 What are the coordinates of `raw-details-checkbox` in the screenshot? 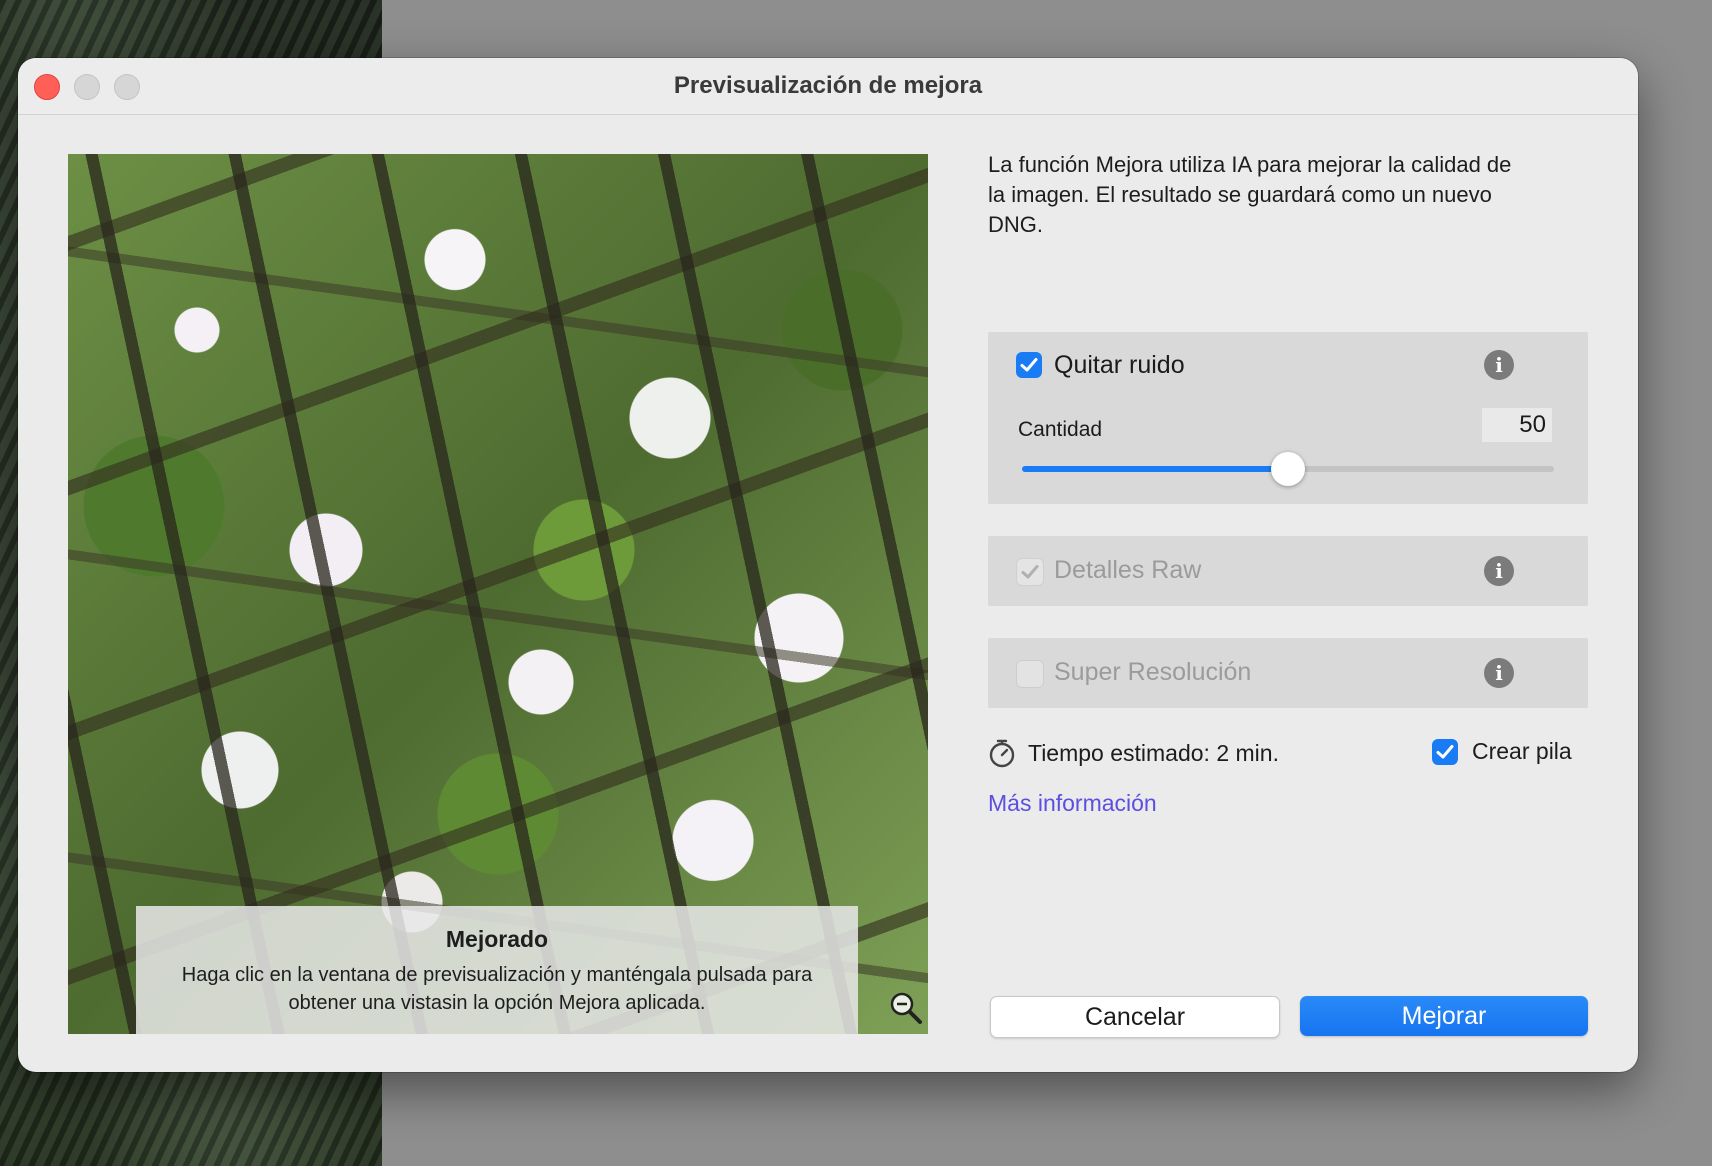 It's located at (1030, 572).